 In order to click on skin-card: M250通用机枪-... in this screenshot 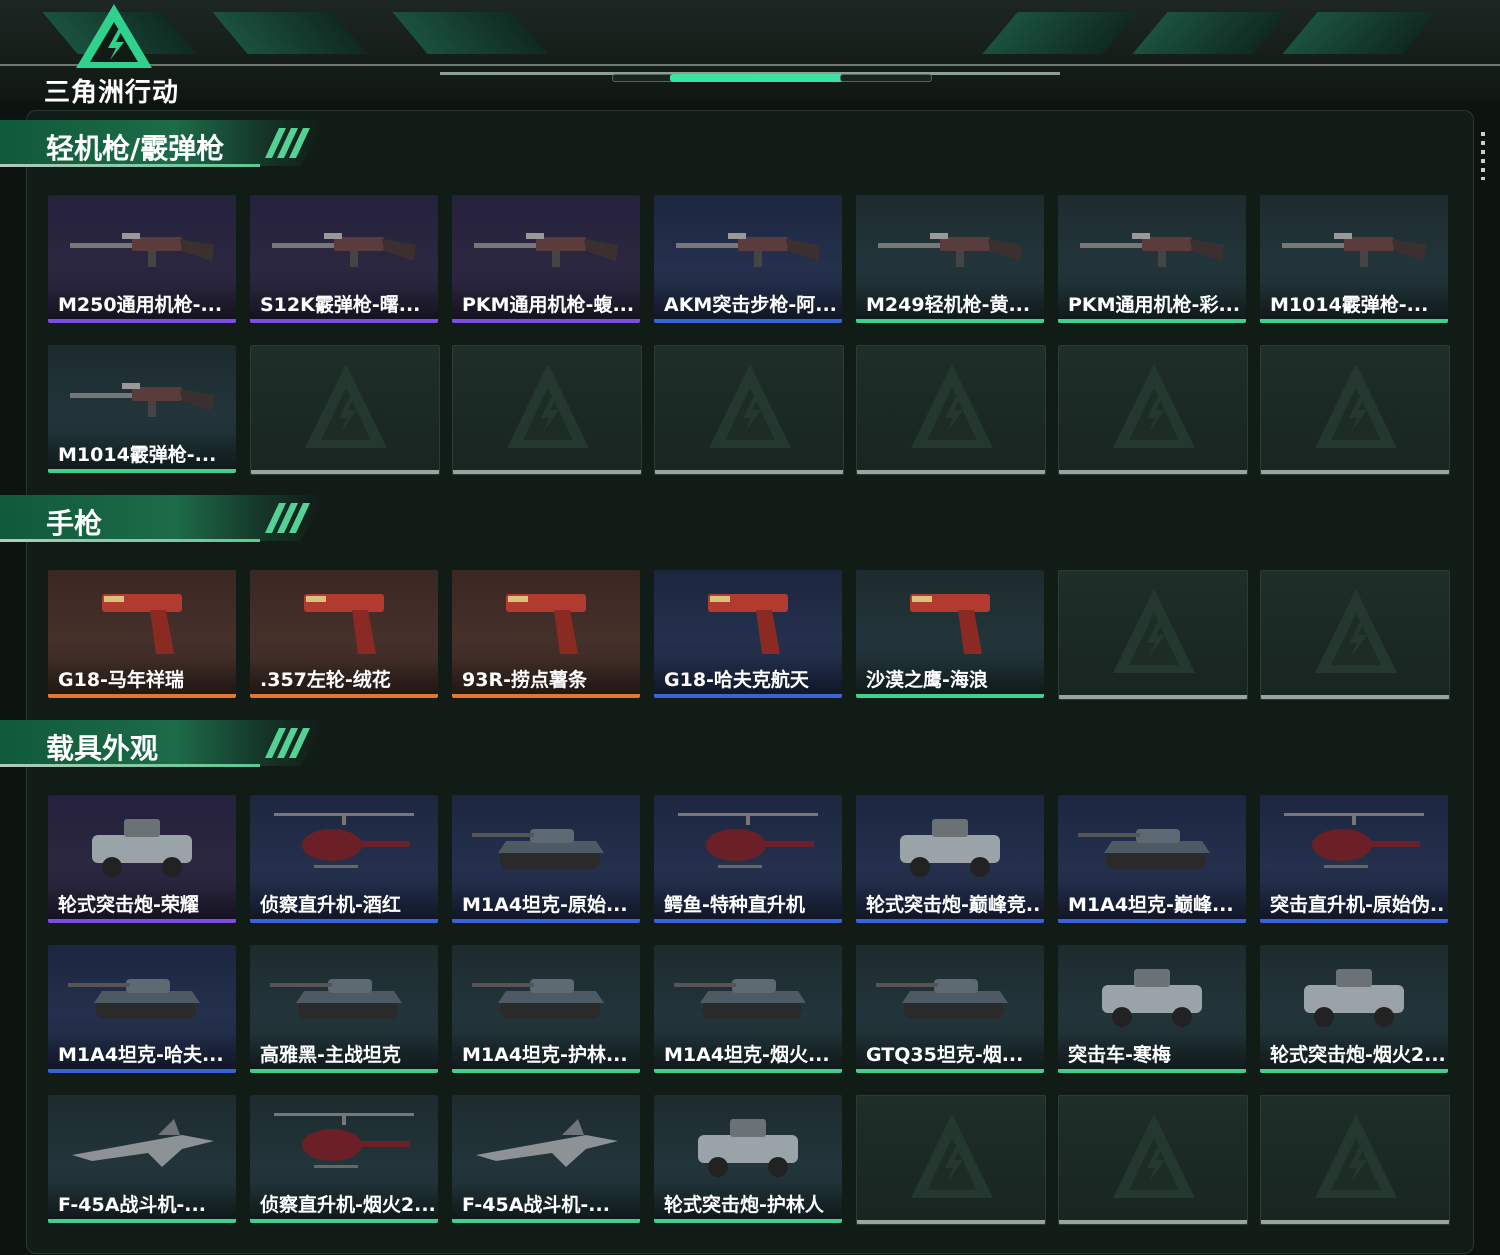, I will do `click(142, 259)`.